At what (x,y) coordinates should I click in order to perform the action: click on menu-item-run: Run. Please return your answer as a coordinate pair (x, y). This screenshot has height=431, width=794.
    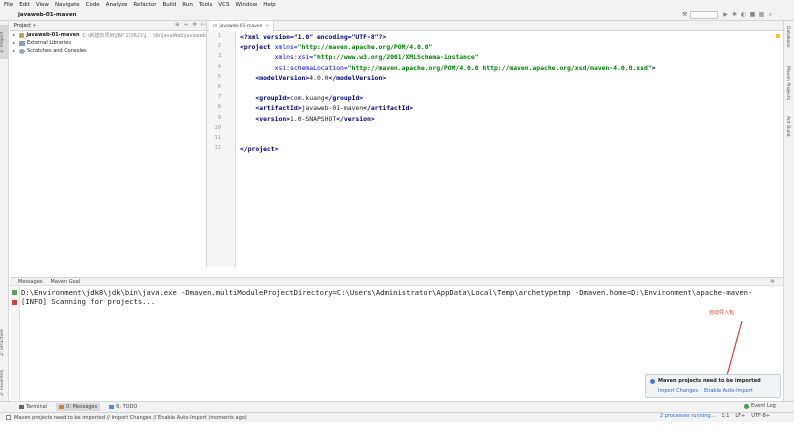
    Looking at the image, I should click on (187, 5).